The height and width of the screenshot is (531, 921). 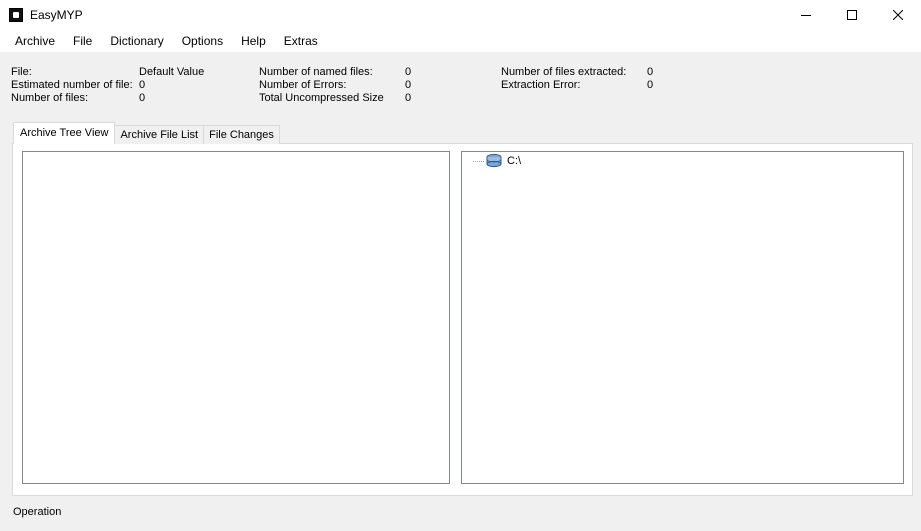 What do you see at coordinates (494, 160) in the screenshot?
I see `drive-icon` at bounding box center [494, 160].